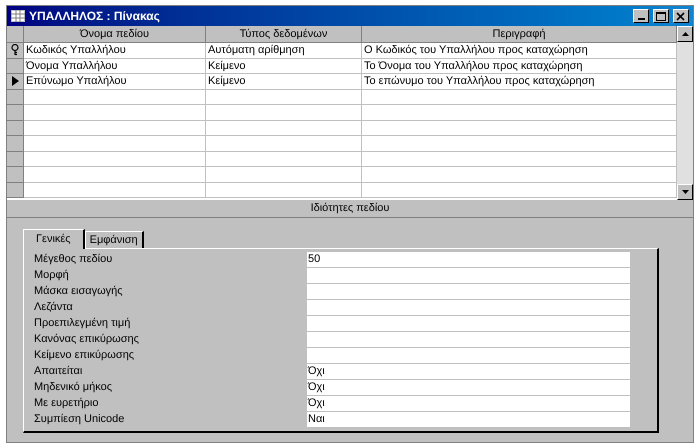 The image size is (696, 445). Describe the element at coordinates (284, 34) in the screenshot. I see `column-header: Τύπος δεδομένων` at that location.